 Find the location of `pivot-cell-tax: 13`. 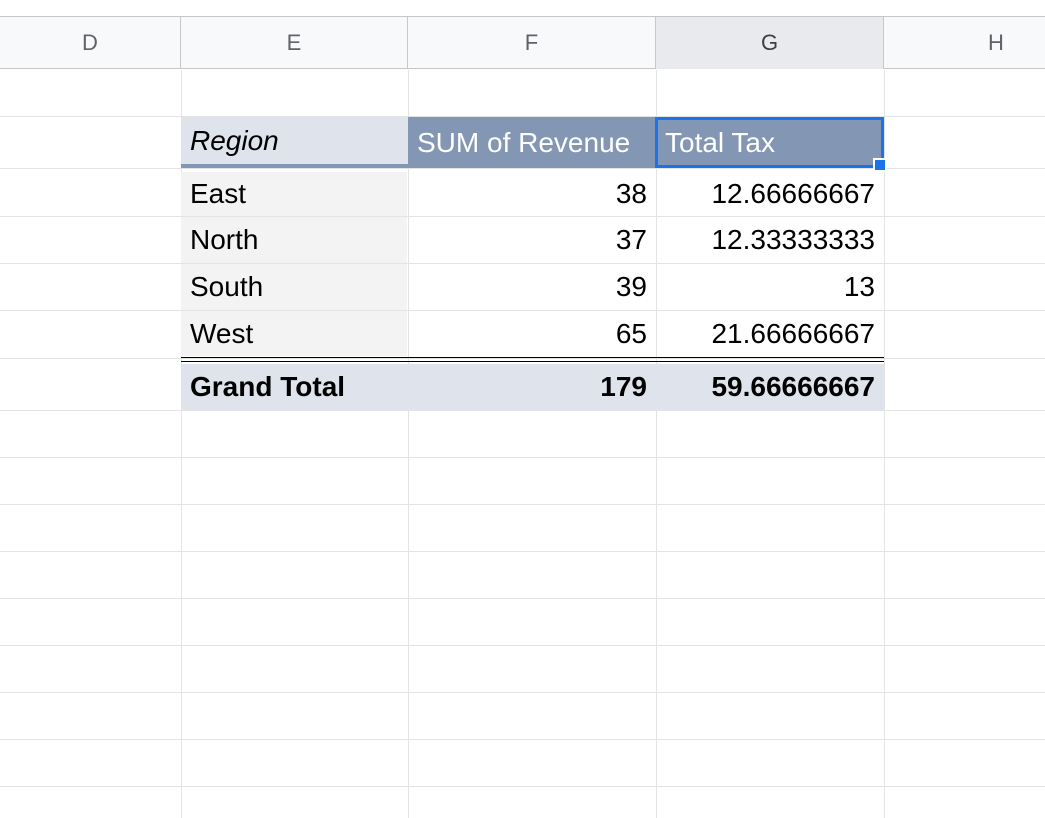

pivot-cell-tax: 13 is located at coordinates (770, 287).